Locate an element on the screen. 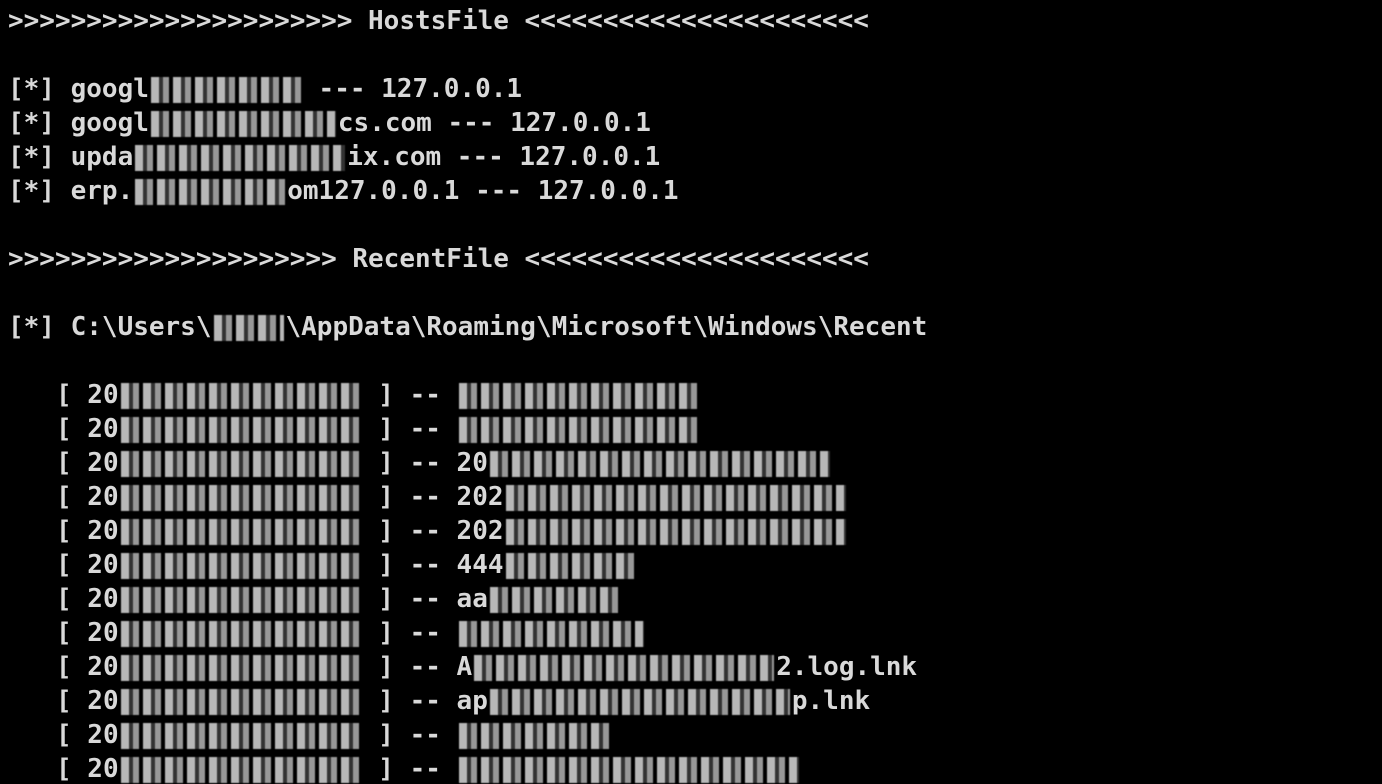  hosts-entry-prefix: [*] upda is located at coordinates (71, 157).